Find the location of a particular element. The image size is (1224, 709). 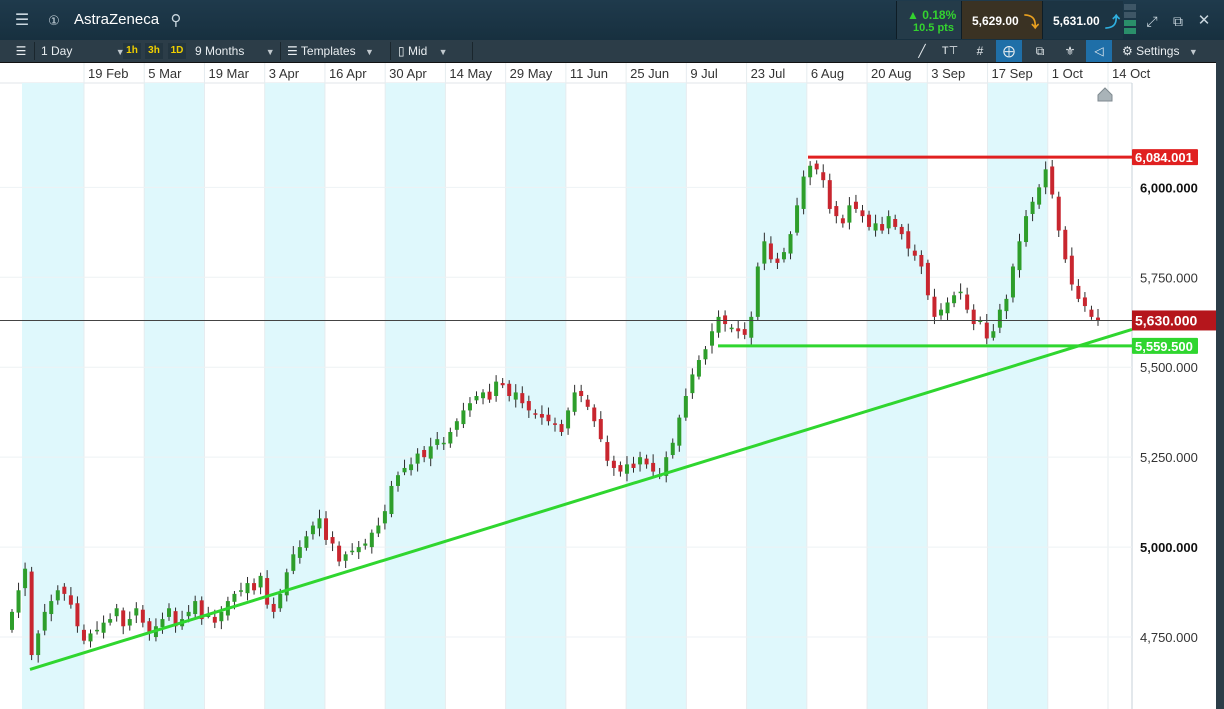

layers-icon: ⧉ is located at coordinates (1040, 51).